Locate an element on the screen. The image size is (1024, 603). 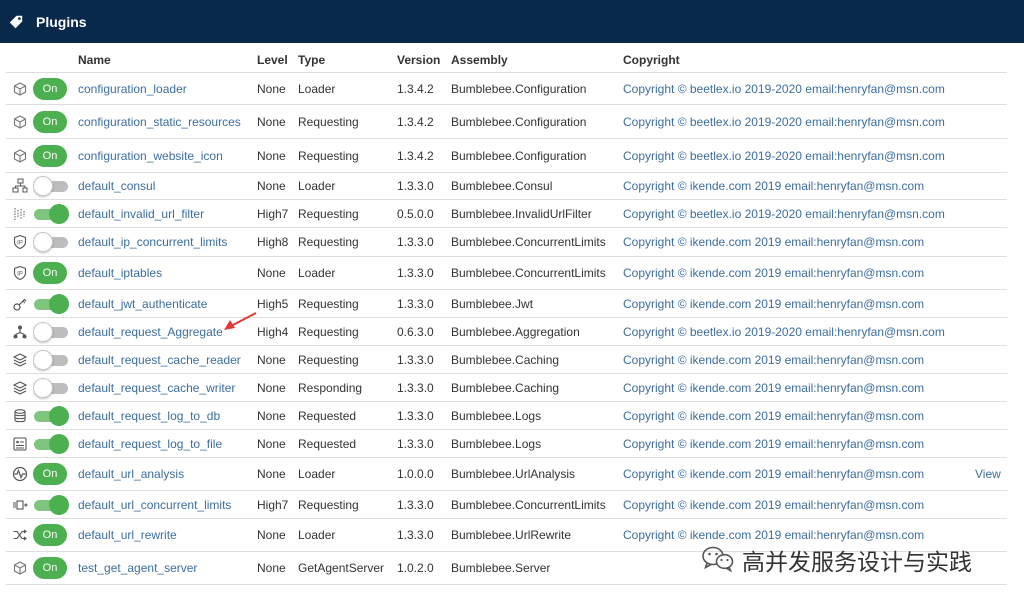
watermark-text: 高并发服务设计与实践 is located at coordinates (857, 562).